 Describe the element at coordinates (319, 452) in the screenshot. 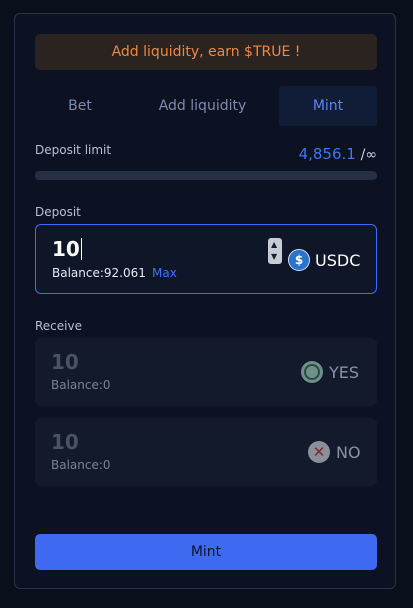

I see `no-token-icon: ✕` at that location.